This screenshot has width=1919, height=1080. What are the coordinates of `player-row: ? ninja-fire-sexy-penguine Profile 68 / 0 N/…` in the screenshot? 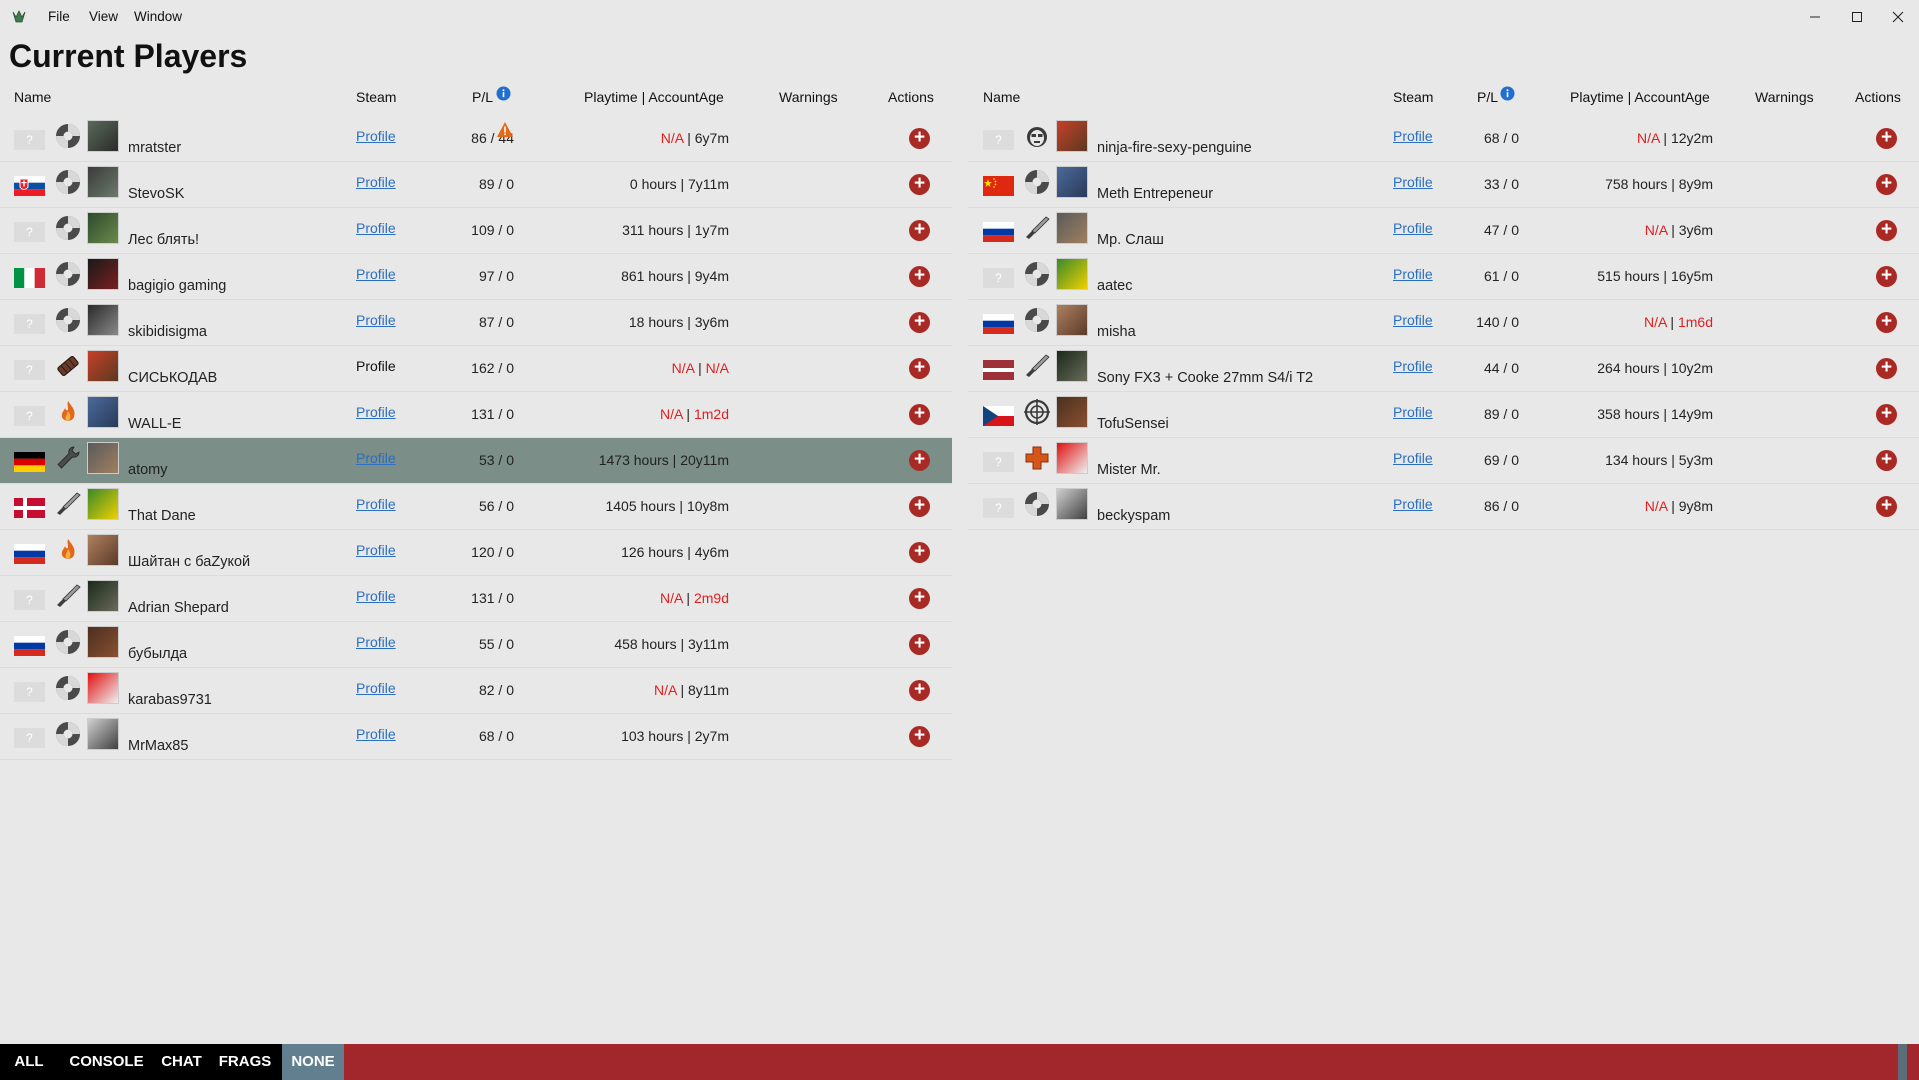 It's located at (1443, 139).